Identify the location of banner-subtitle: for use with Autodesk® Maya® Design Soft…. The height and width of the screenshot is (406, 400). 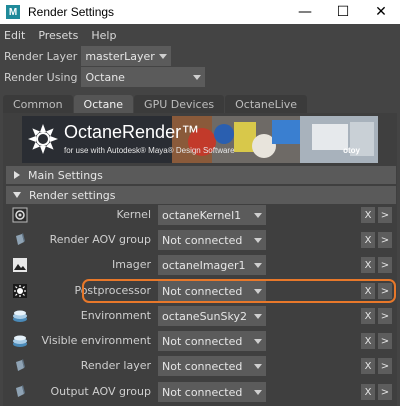
(149, 150).